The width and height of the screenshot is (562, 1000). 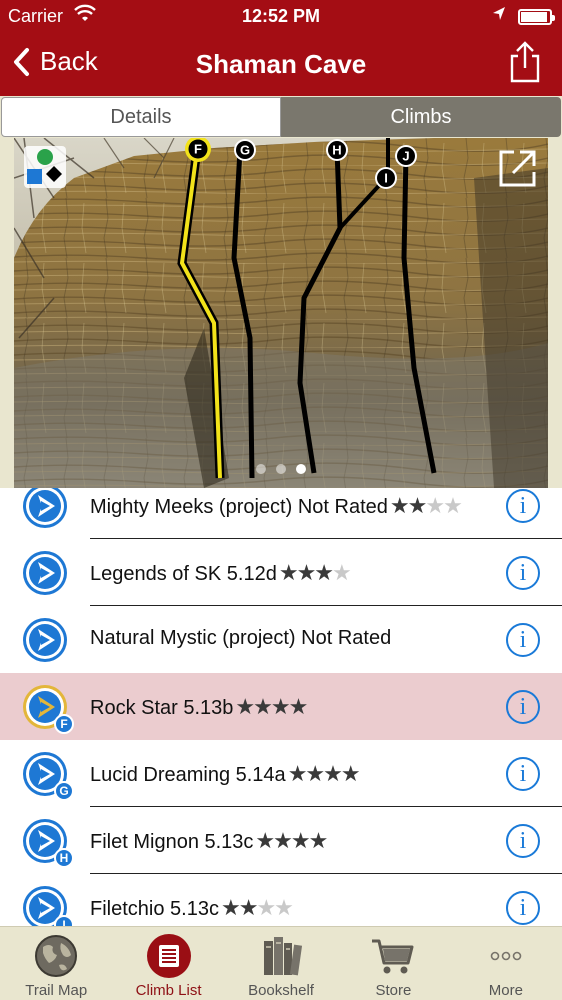 I want to click on climb-row: G Lucid Dreaming 5.14a★★★★ i, so click(x=281, y=773).